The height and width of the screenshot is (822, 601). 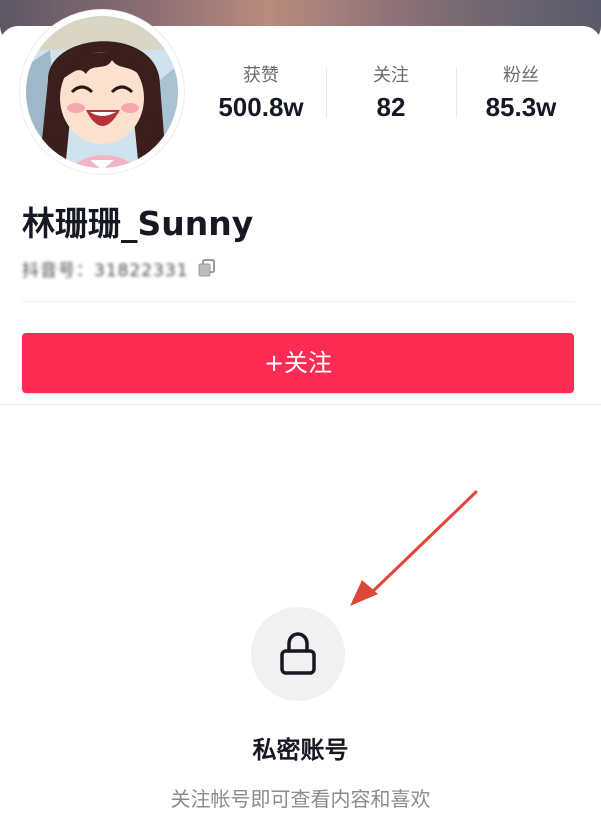 I want to click on lock-icon, so click(x=298, y=653).